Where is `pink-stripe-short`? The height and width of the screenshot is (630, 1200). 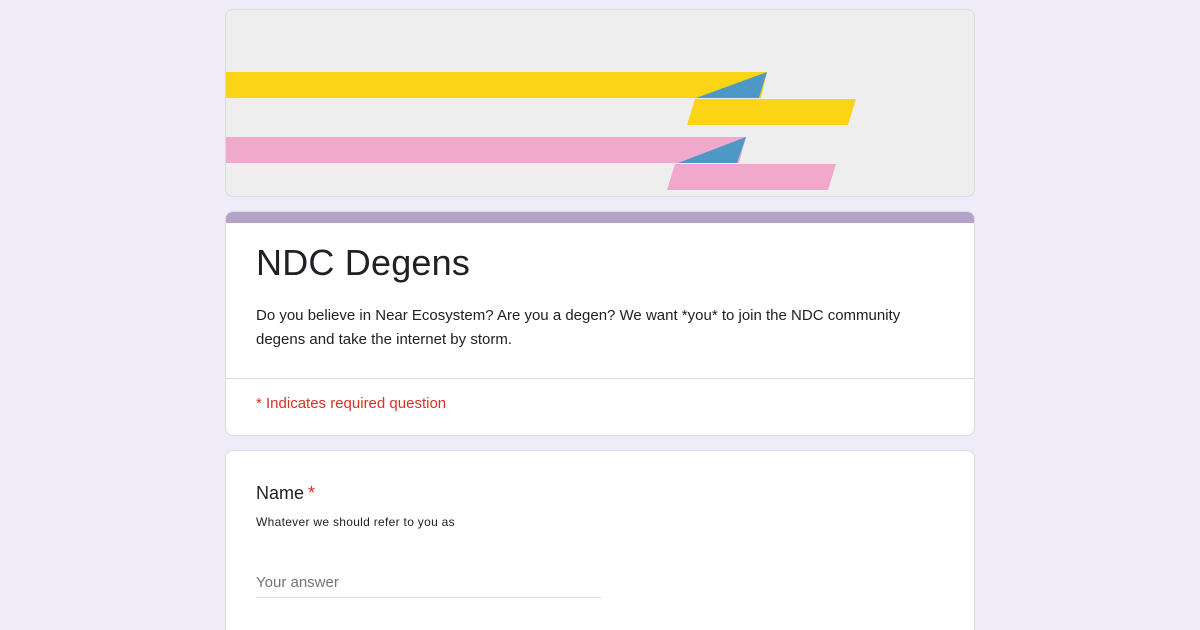
pink-stripe-short is located at coordinates (751, 177).